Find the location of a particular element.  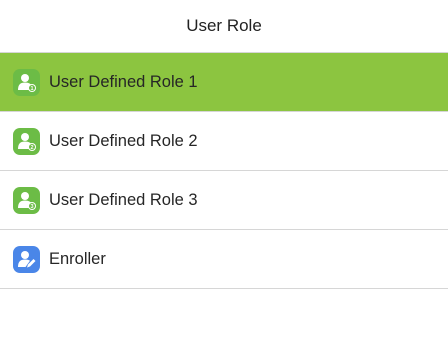

role-item-label: User Defined Role 1 is located at coordinates (123, 81).